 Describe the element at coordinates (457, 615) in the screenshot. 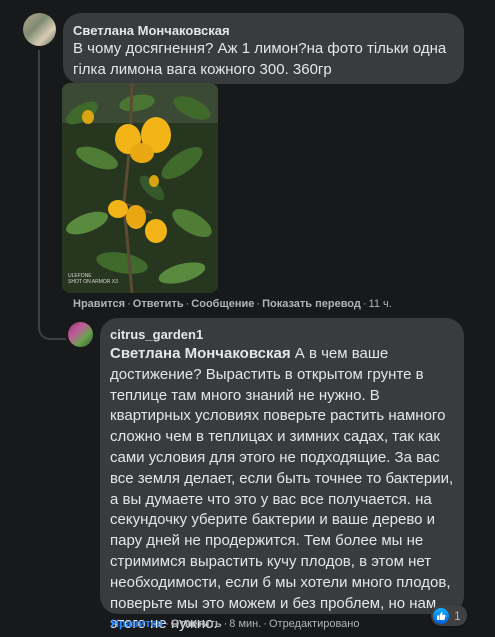

I see `reaction-number: 1` at that location.